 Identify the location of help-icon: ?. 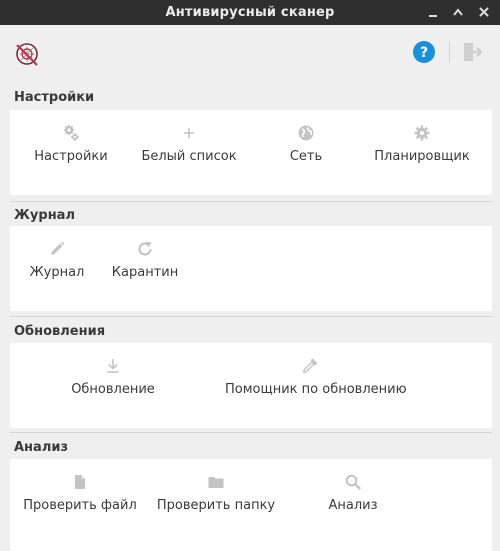
(424, 52).